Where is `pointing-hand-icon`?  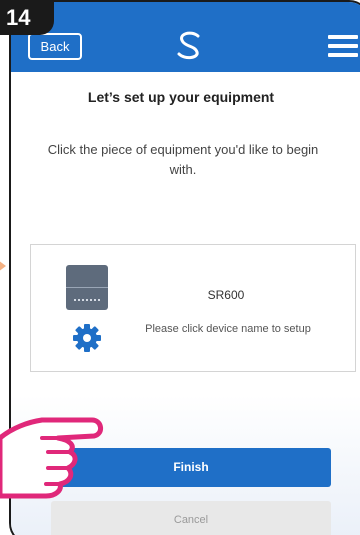
pointing-hand-icon is located at coordinates (51, 458).